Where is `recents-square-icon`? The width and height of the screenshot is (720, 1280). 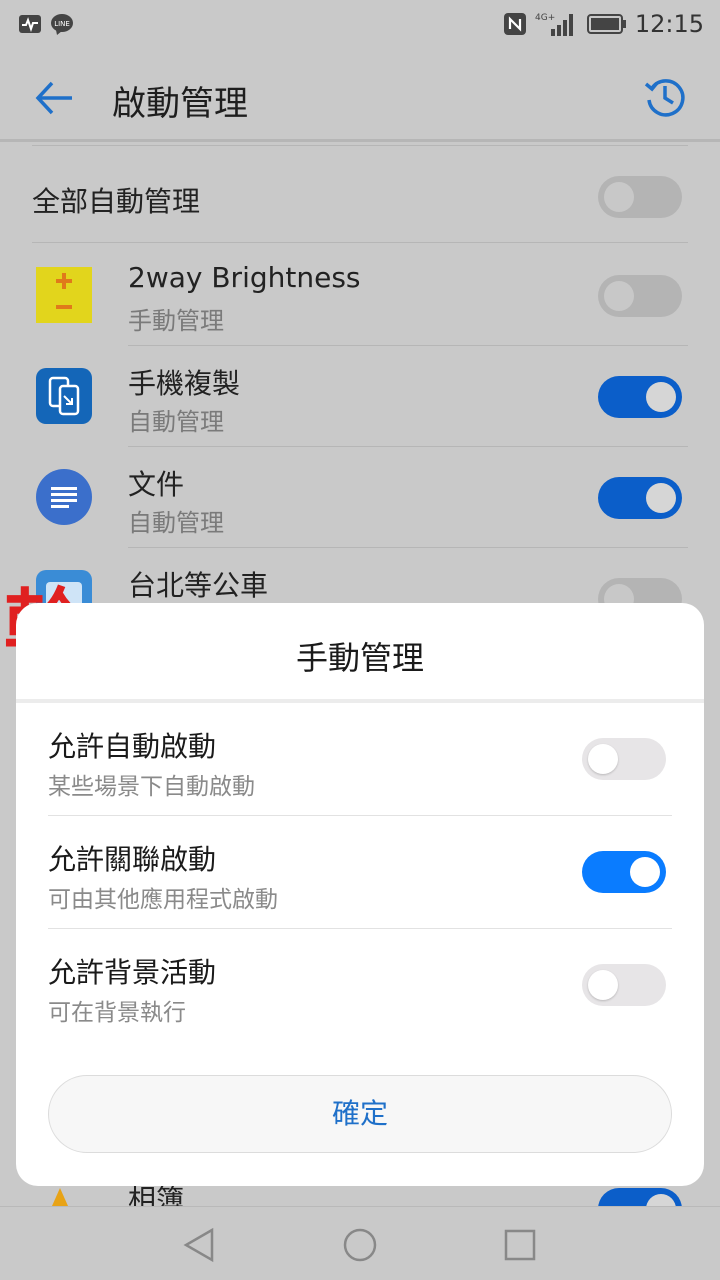 recents-square-icon is located at coordinates (520, 1245).